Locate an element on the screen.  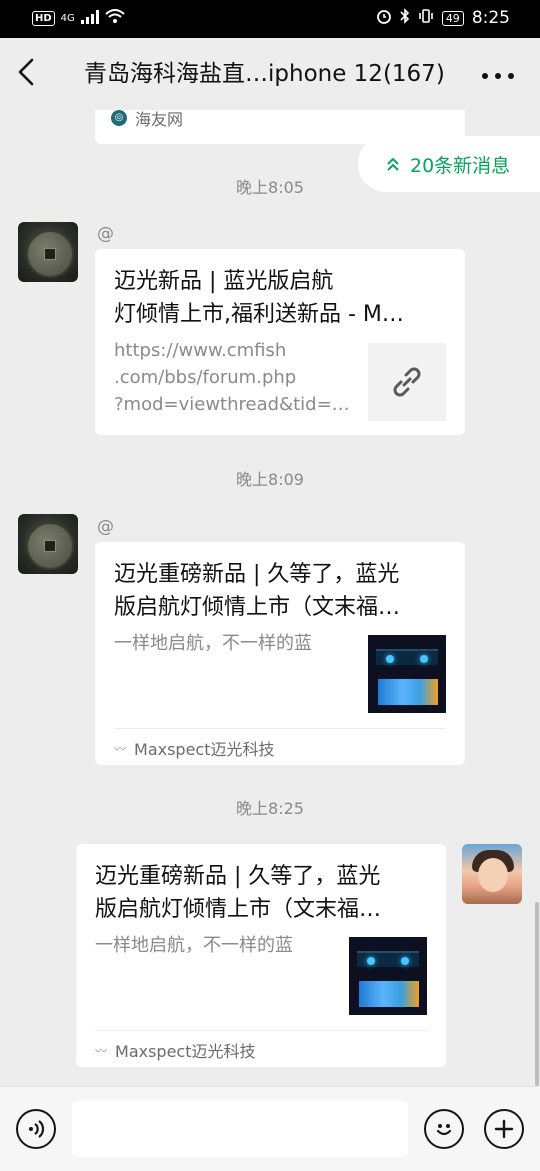
source-name: 海友网 is located at coordinates (159, 119).